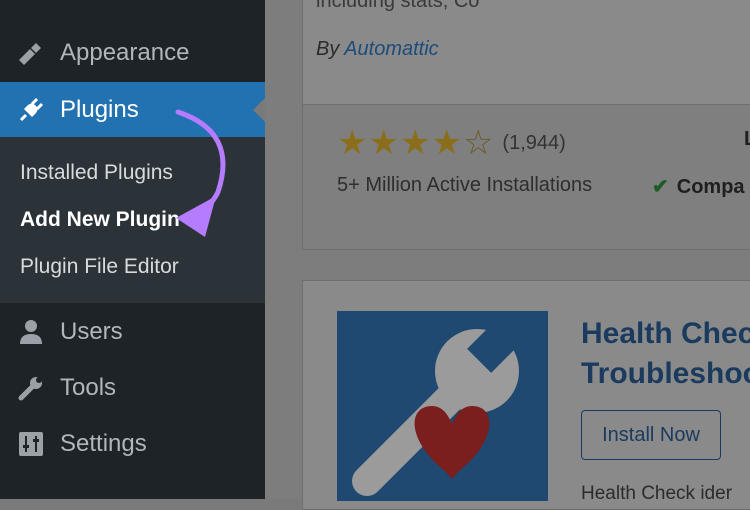  What do you see at coordinates (259, 109) in the screenshot?
I see `active-indicator` at bounding box center [259, 109].